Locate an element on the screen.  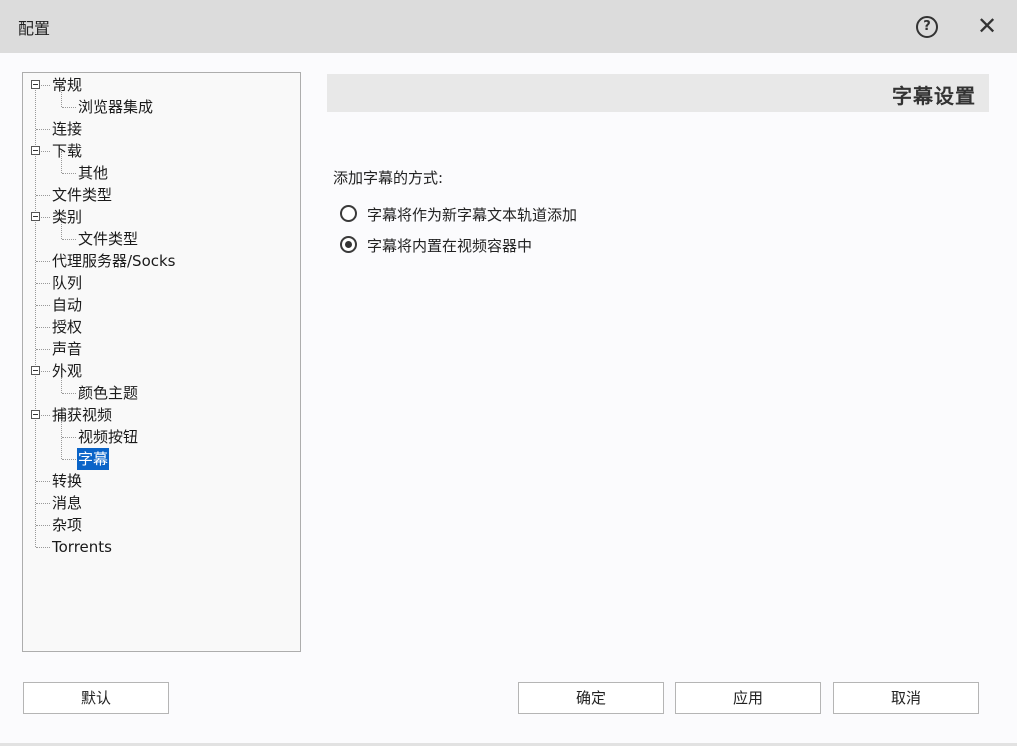
tree-item: 常规 is located at coordinates (161, 85).